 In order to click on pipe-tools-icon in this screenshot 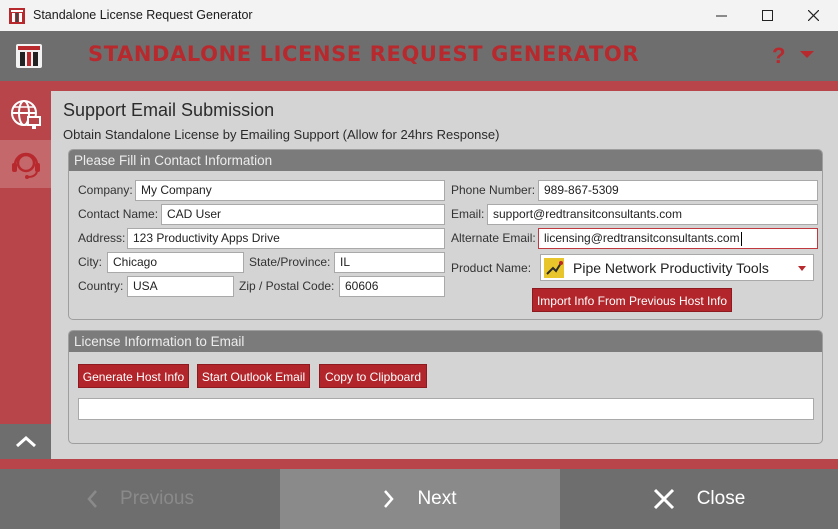, I will do `click(554, 268)`.